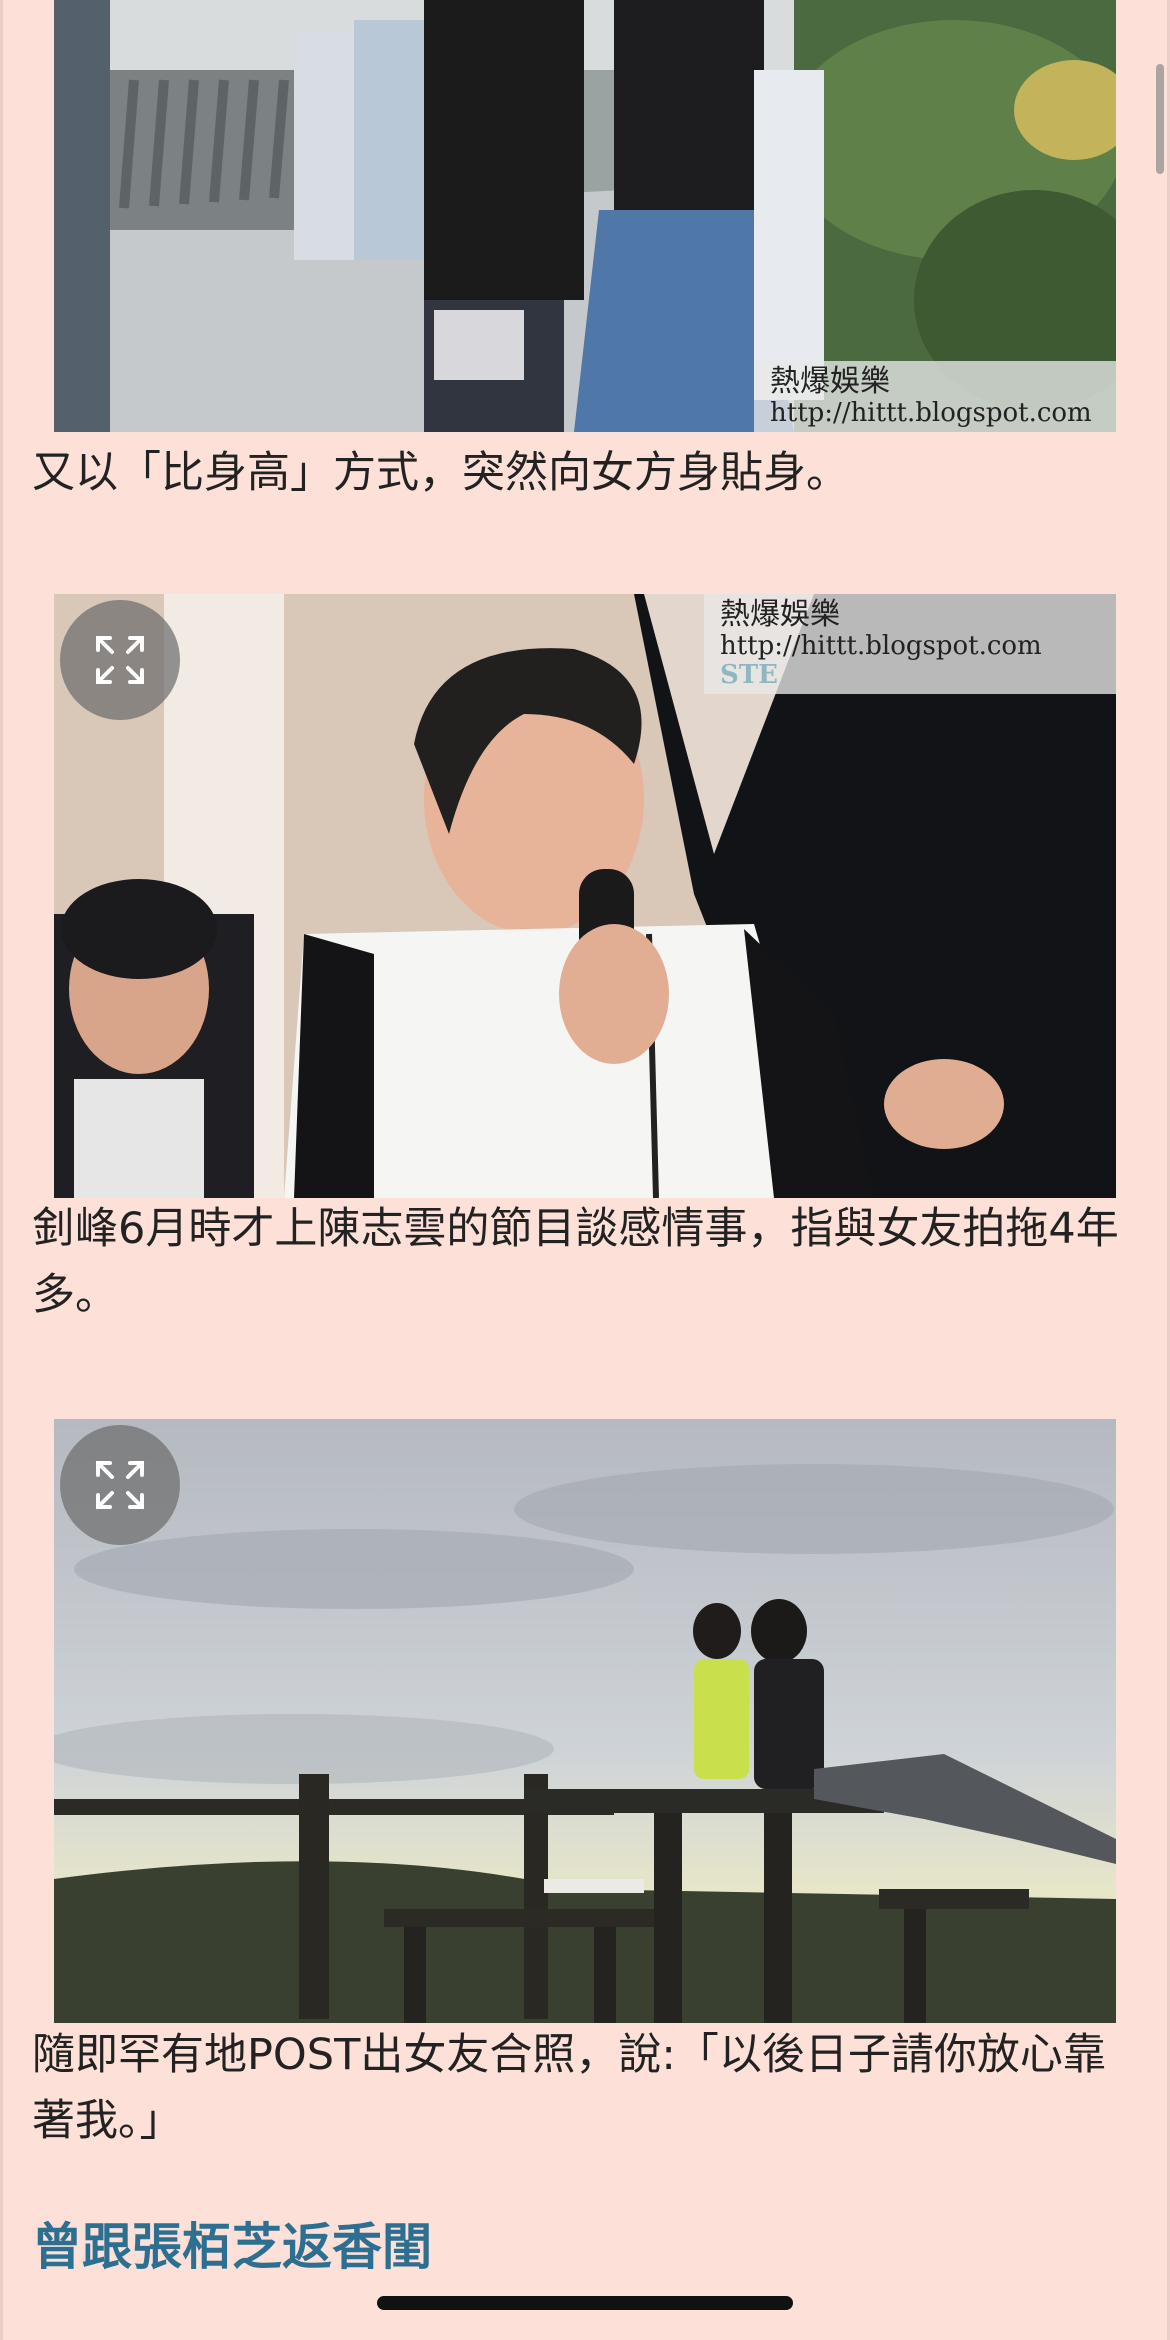  What do you see at coordinates (1160, 119) in the screenshot?
I see `scrollbar` at bounding box center [1160, 119].